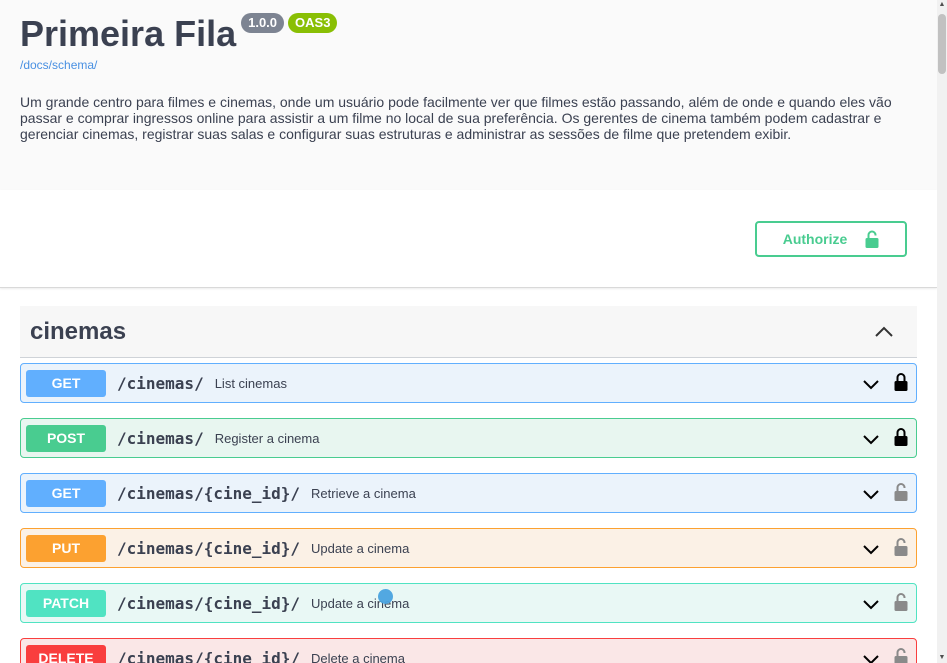 This screenshot has width=947, height=663. I want to click on title-row: Primeira Fila 1.0.0 OAS3, so click(179, 34).